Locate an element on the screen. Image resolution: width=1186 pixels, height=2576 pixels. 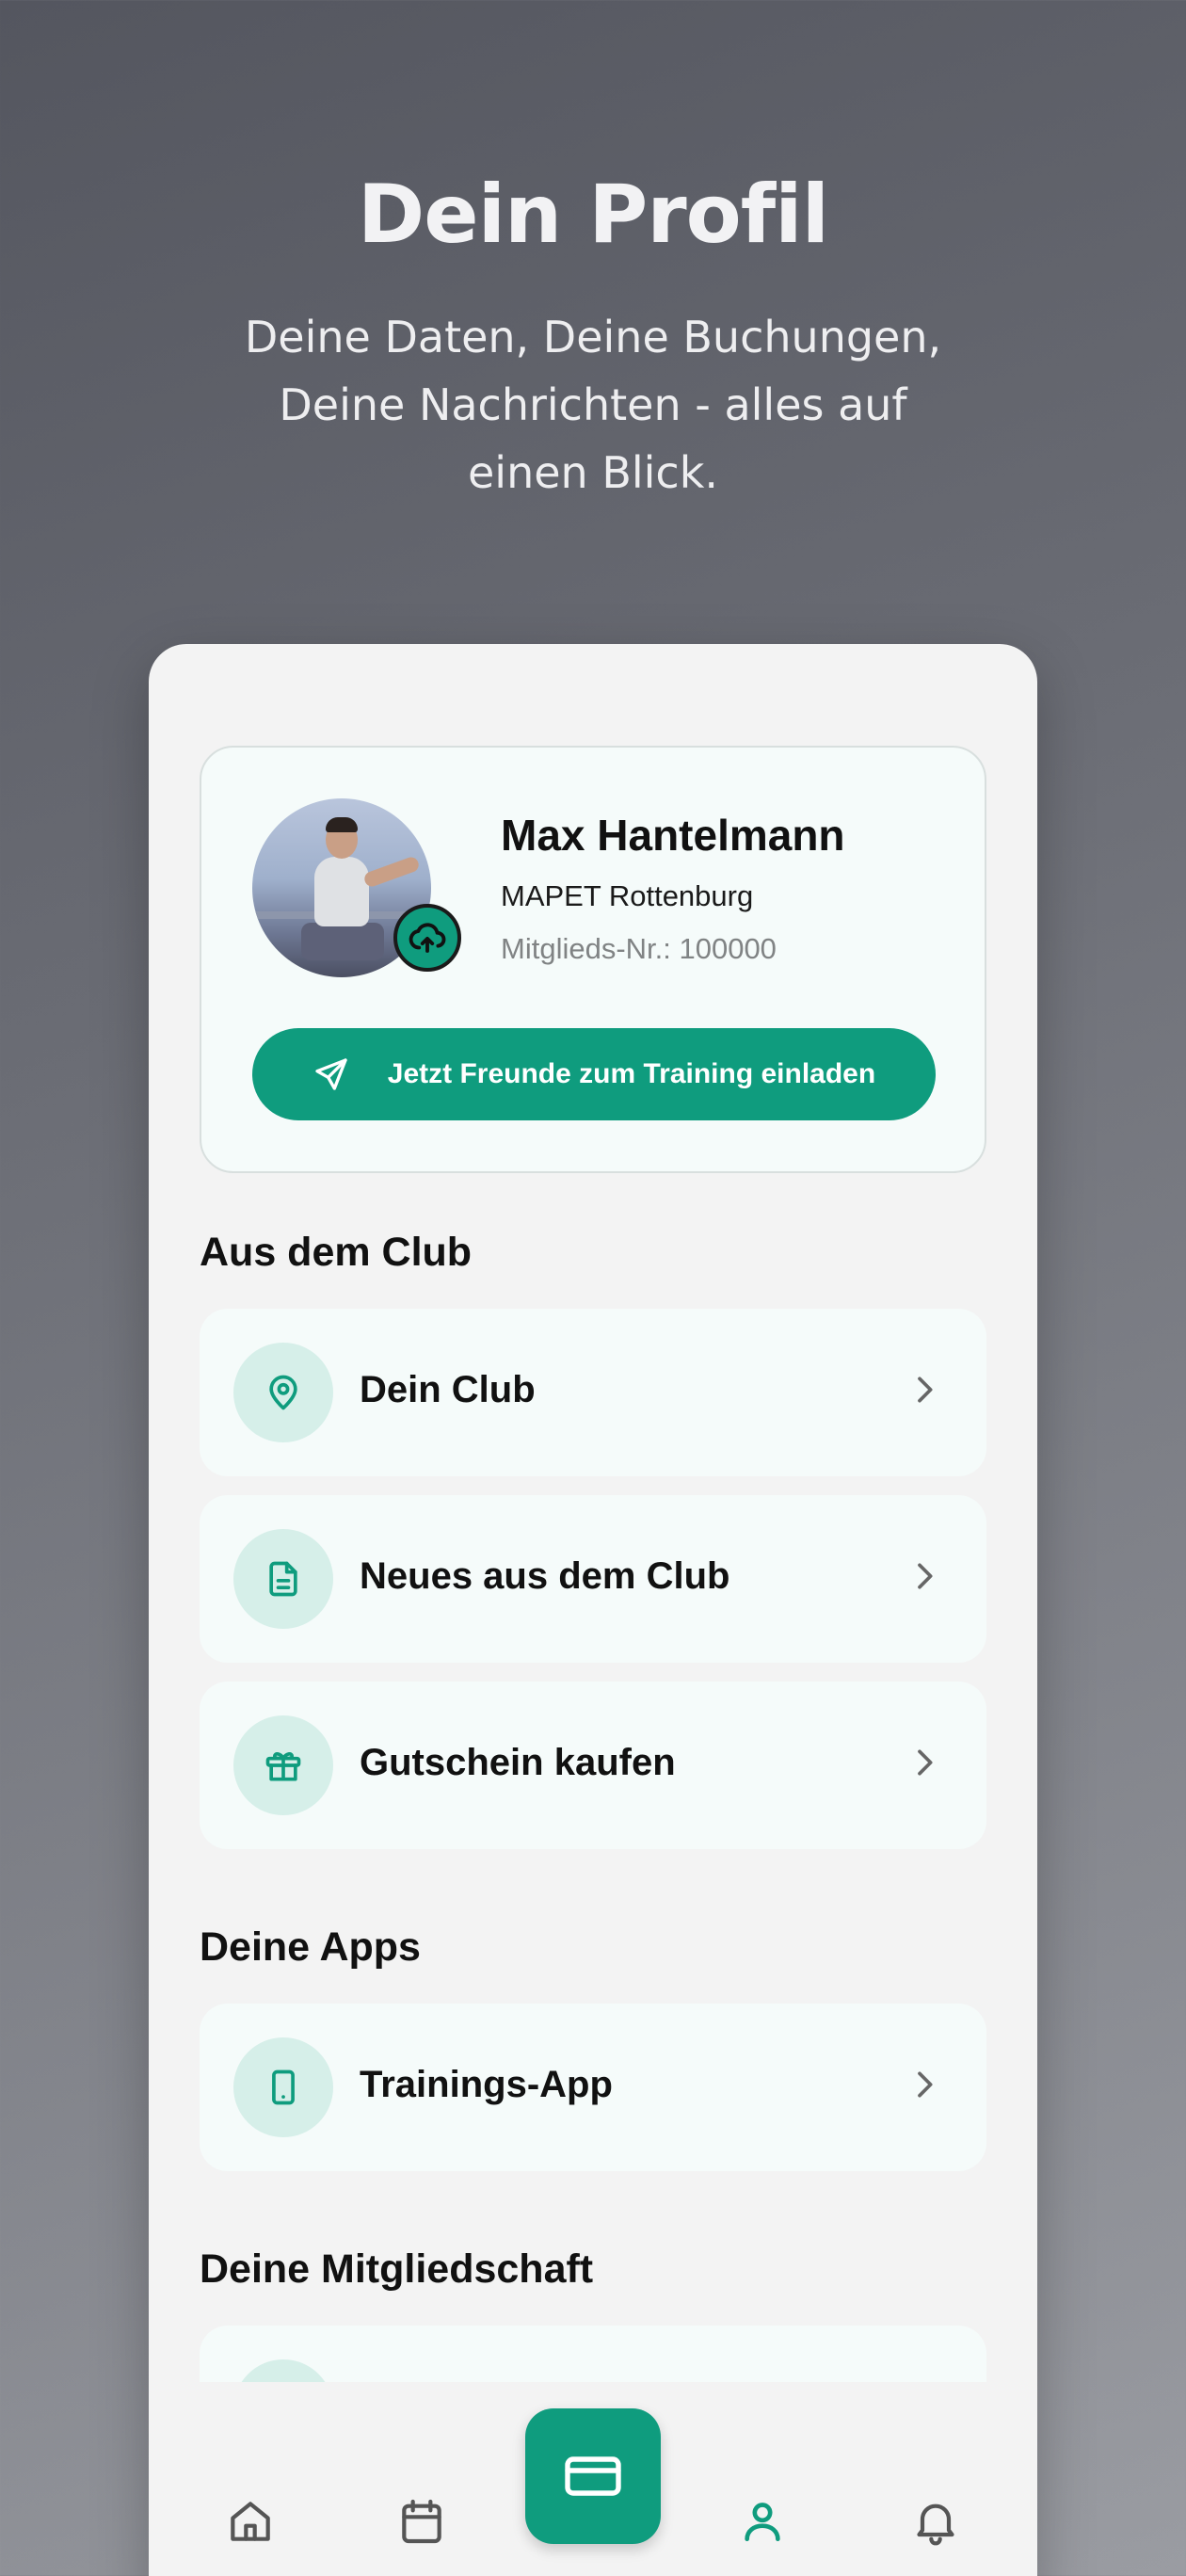
list-item-label: Trainings-App is located at coordinates (486, 2084).